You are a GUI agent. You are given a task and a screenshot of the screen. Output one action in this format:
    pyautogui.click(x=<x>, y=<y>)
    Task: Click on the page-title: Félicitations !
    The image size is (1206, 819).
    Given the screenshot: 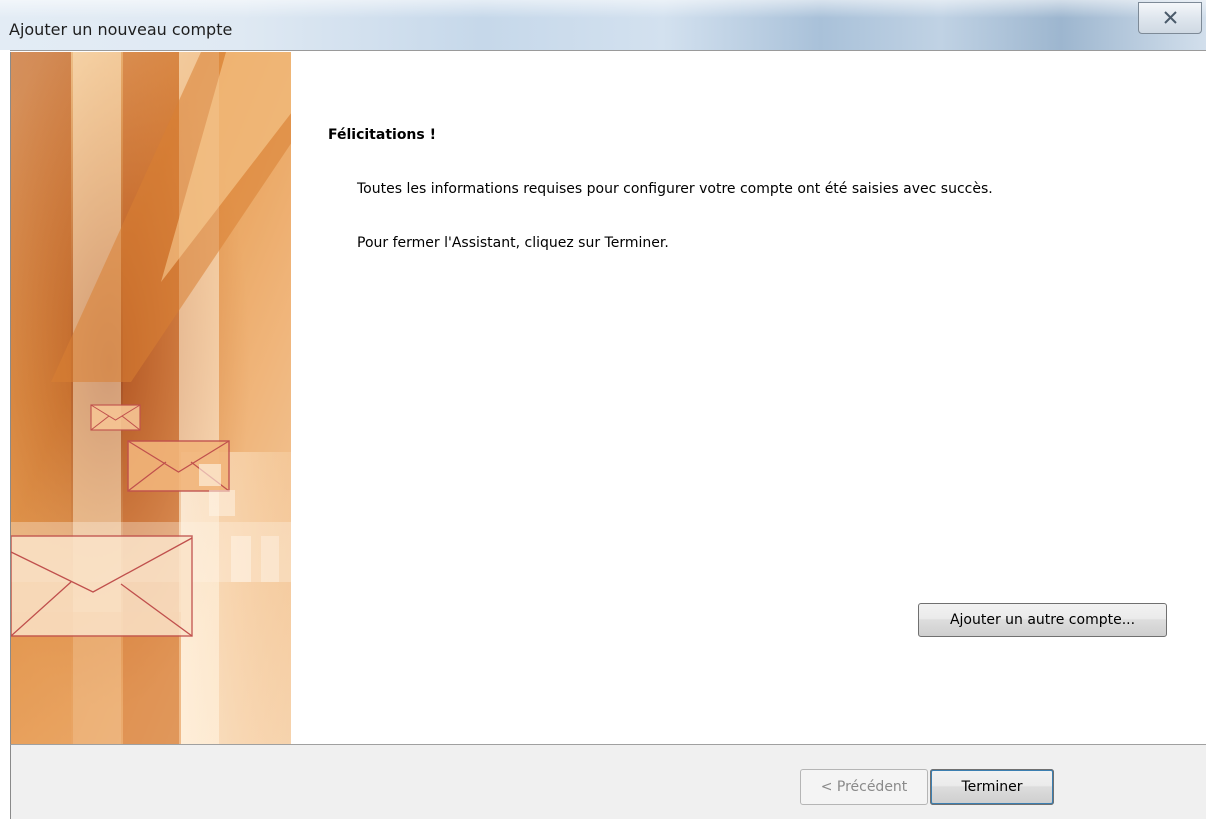 What is the action you would take?
    pyautogui.click(x=382, y=135)
    